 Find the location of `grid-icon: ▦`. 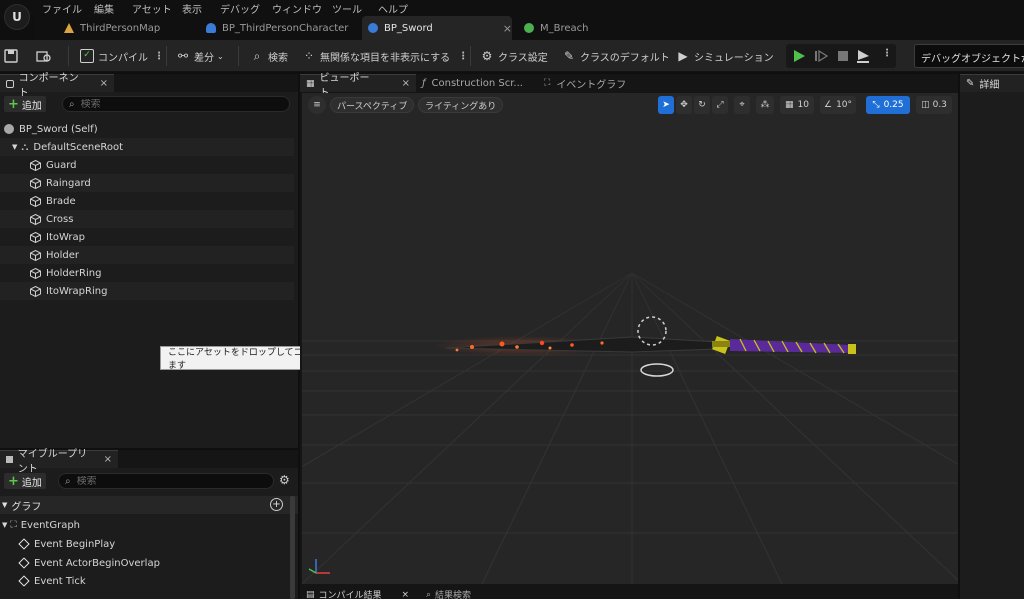

grid-icon: ▦ is located at coordinates (789, 105).